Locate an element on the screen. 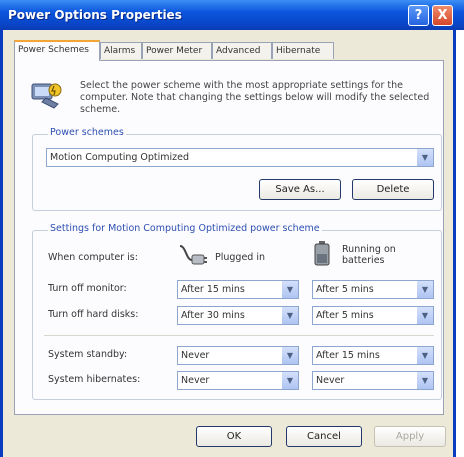 The height and width of the screenshot is (457, 464). monitor-plugged-select: After 15 mins ▼ is located at coordinates (238, 289).